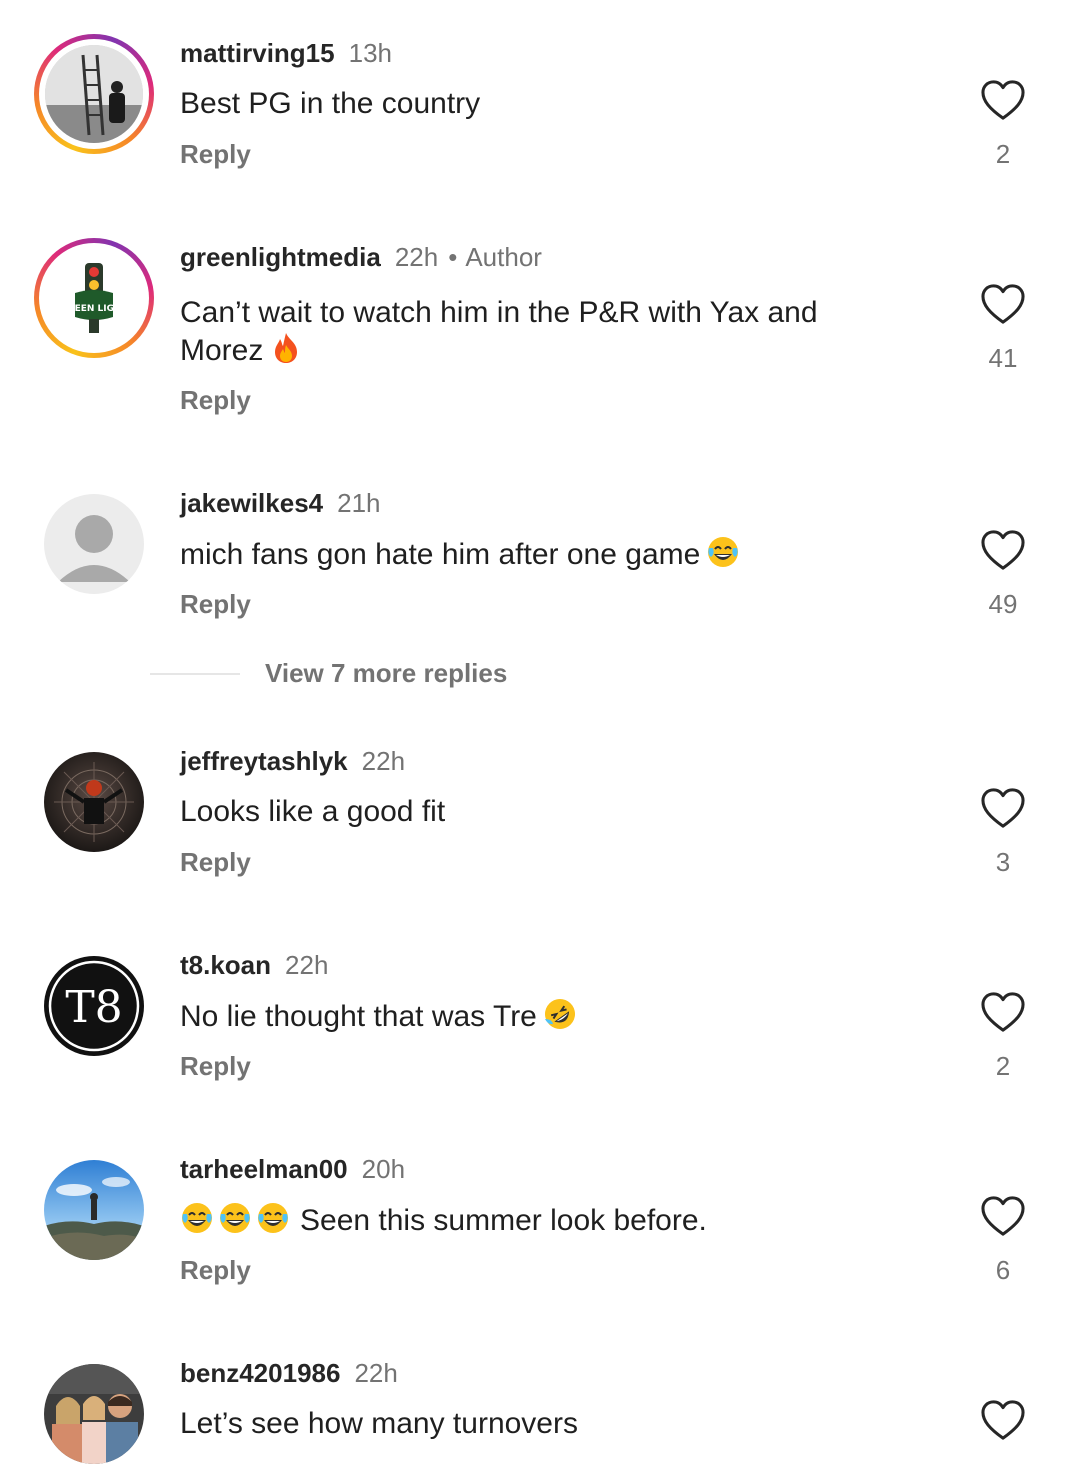 This screenshot has height=1466, width=1080. I want to click on fire-emoji-icon, so click(286, 348).